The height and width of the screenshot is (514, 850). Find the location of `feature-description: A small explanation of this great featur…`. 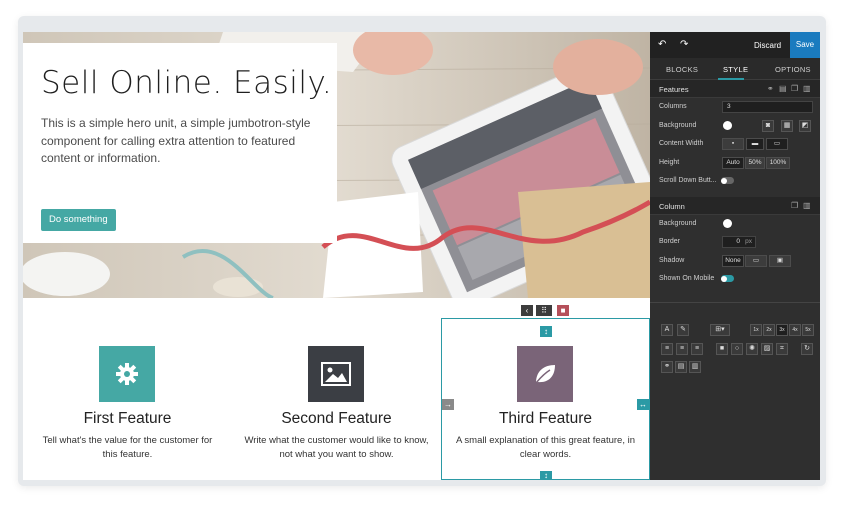

feature-description: A small explanation of this great featur… is located at coordinates (545, 447).